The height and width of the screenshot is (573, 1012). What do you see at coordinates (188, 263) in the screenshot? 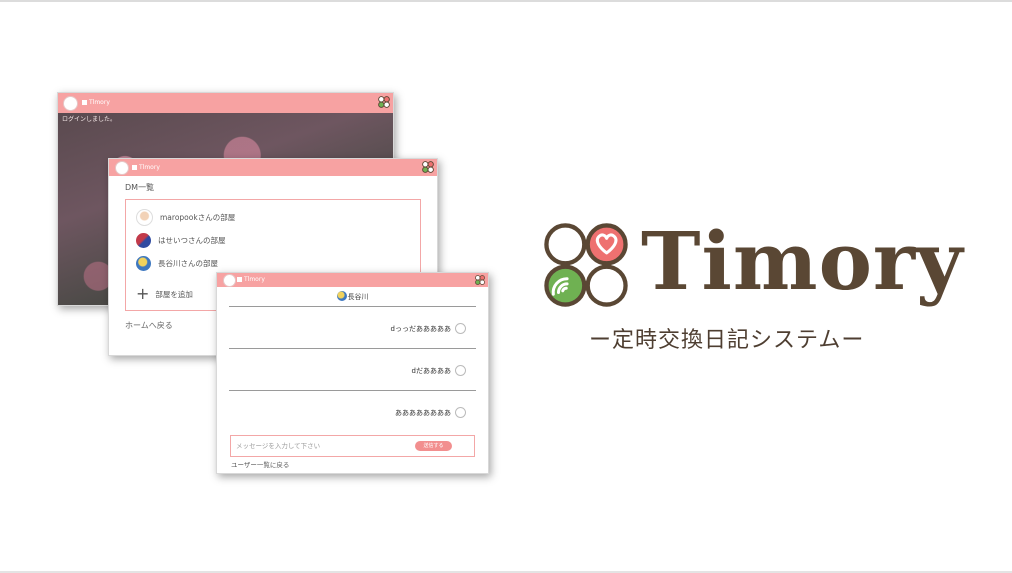
I see `room-label: 長谷川さんの部屋` at bounding box center [188, 263].